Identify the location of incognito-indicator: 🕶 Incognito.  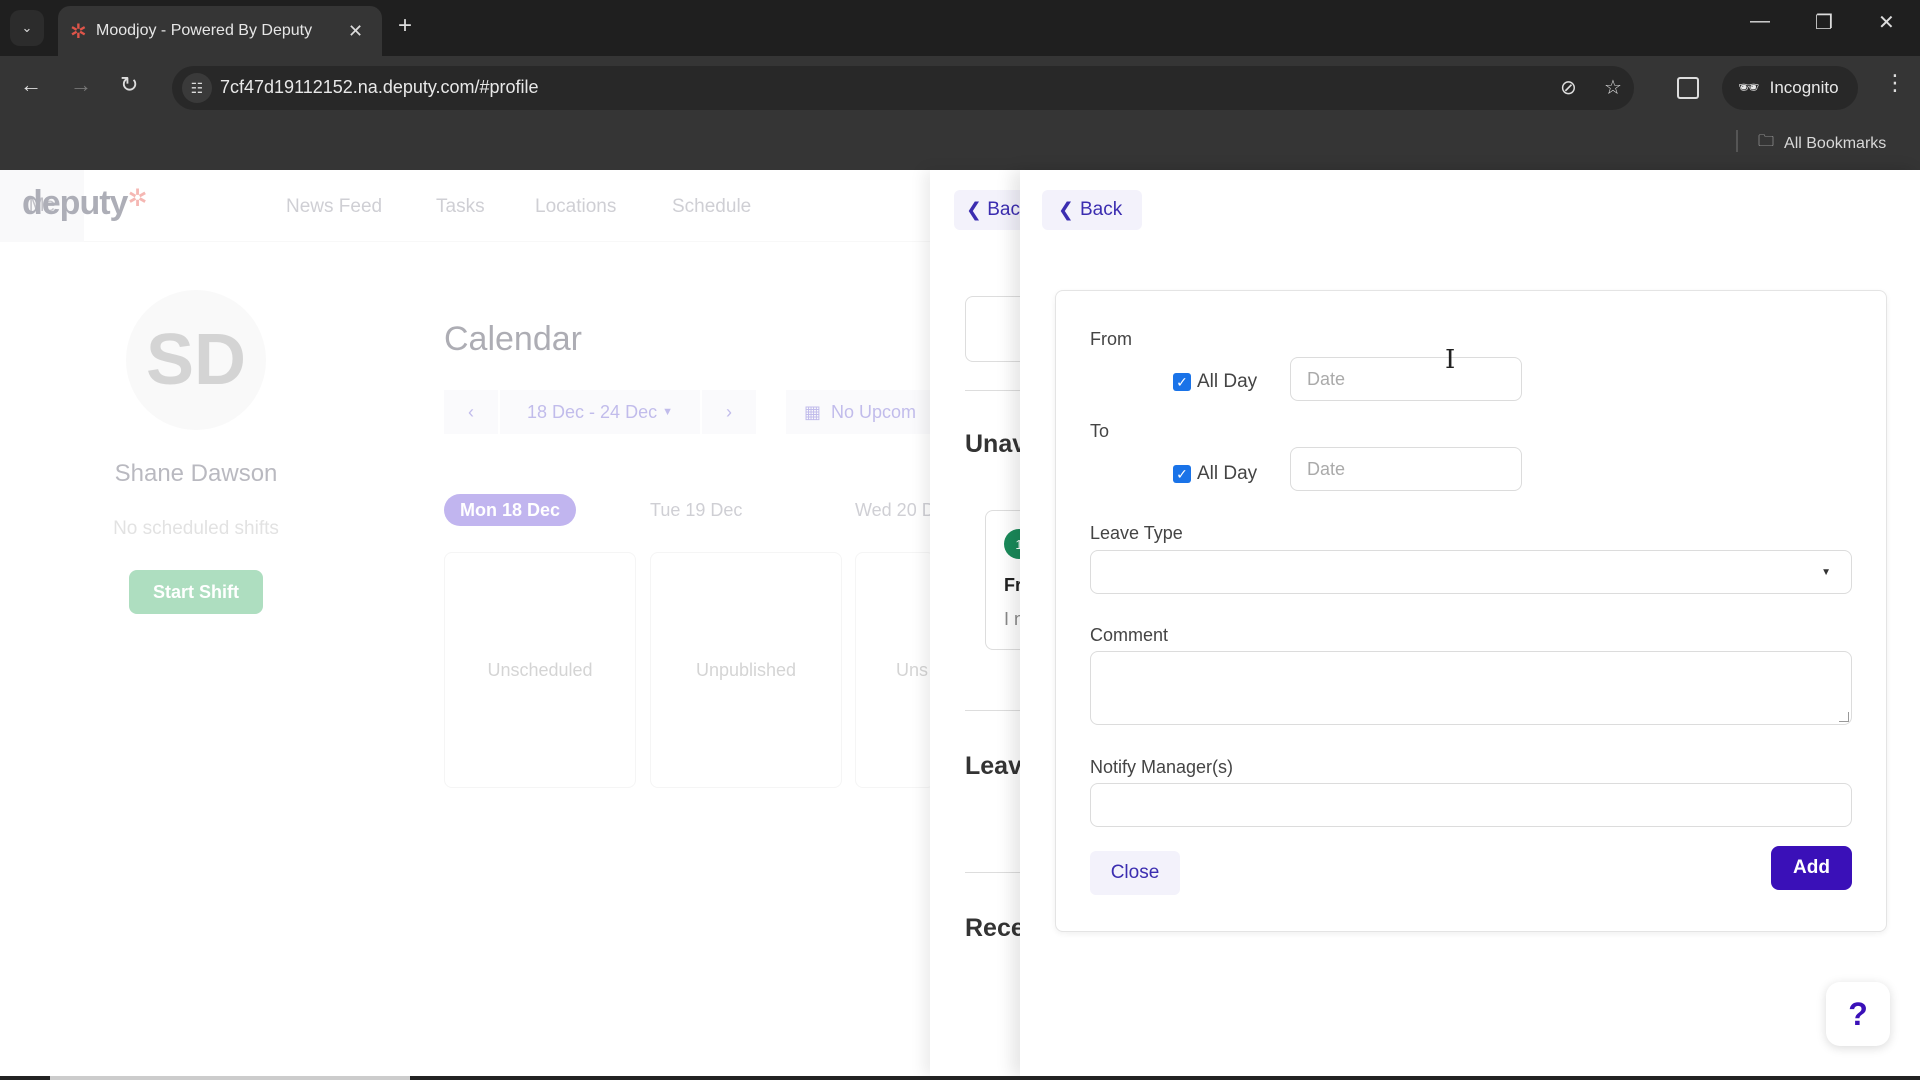
(1790, 88).